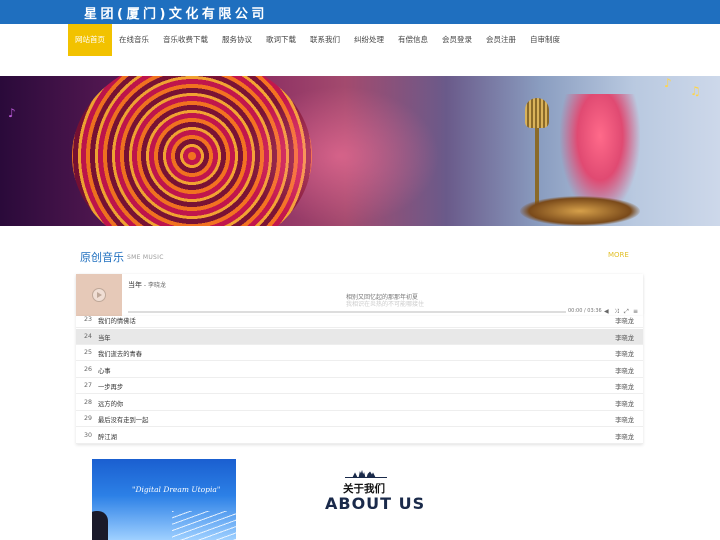  I want to click on play-time: 00:00 / 03:36, so click(585, 311).